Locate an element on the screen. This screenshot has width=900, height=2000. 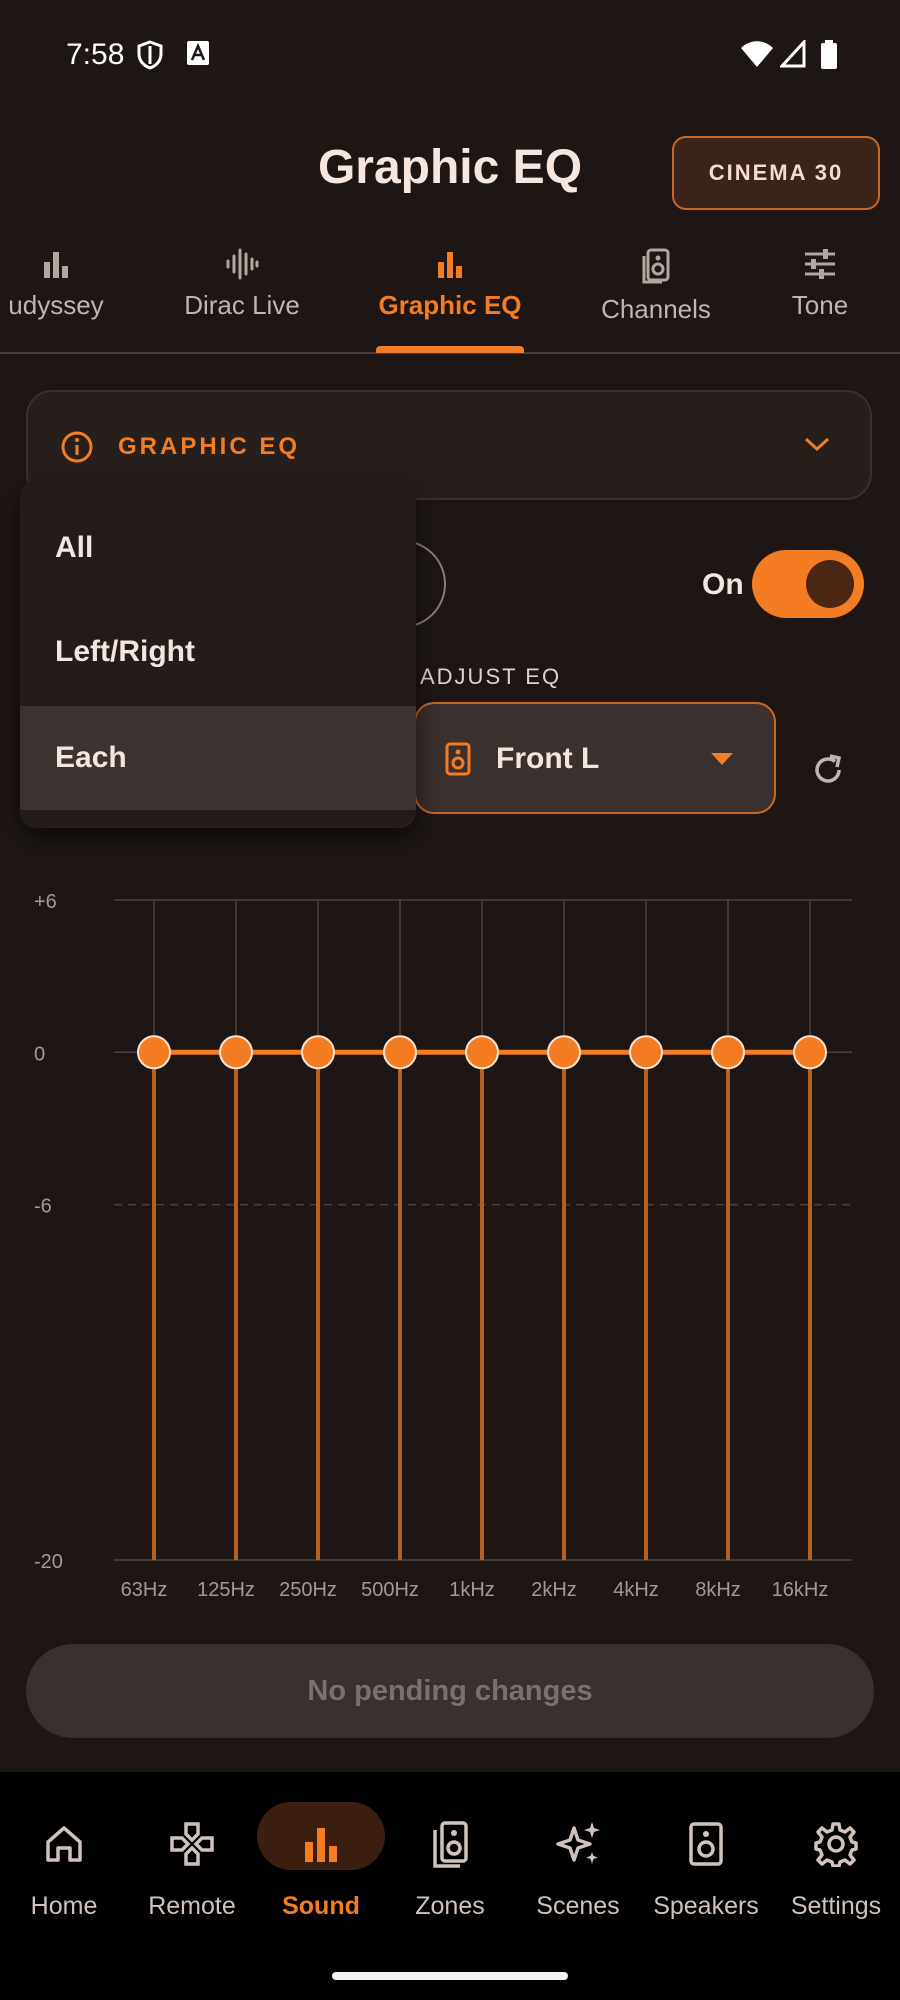
menu-item-label: All is located at coordinates (74, 547).